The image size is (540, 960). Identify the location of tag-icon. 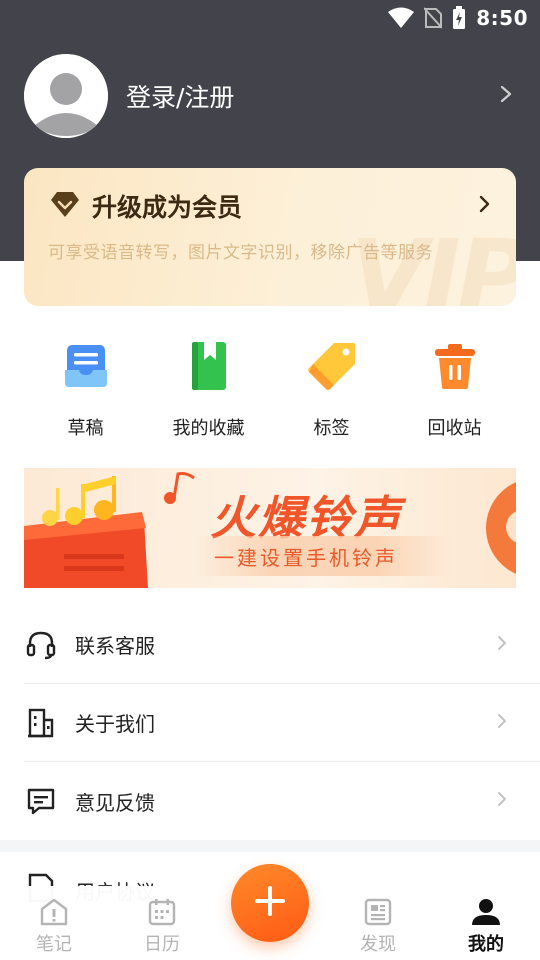
(332, 366).